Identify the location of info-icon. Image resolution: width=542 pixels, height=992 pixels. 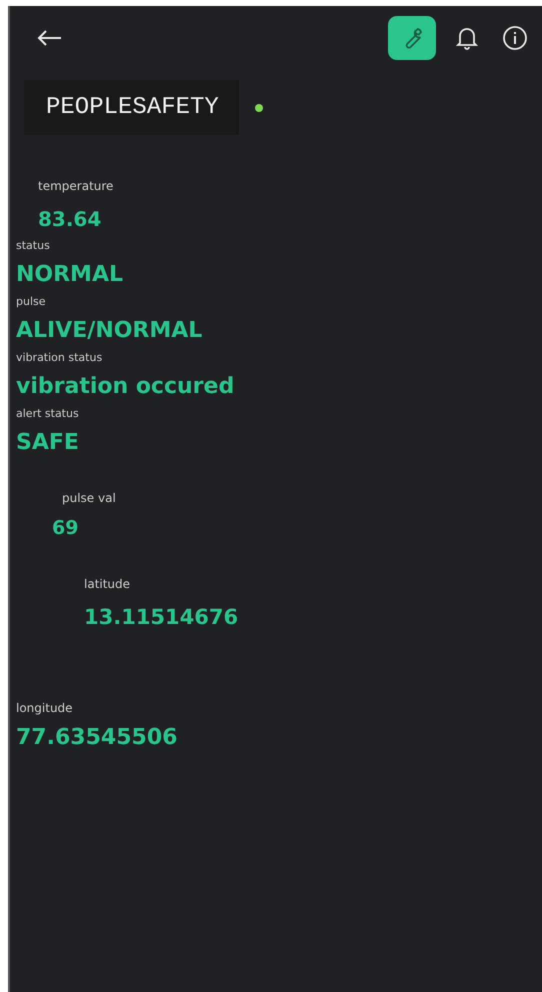
(515, 38).